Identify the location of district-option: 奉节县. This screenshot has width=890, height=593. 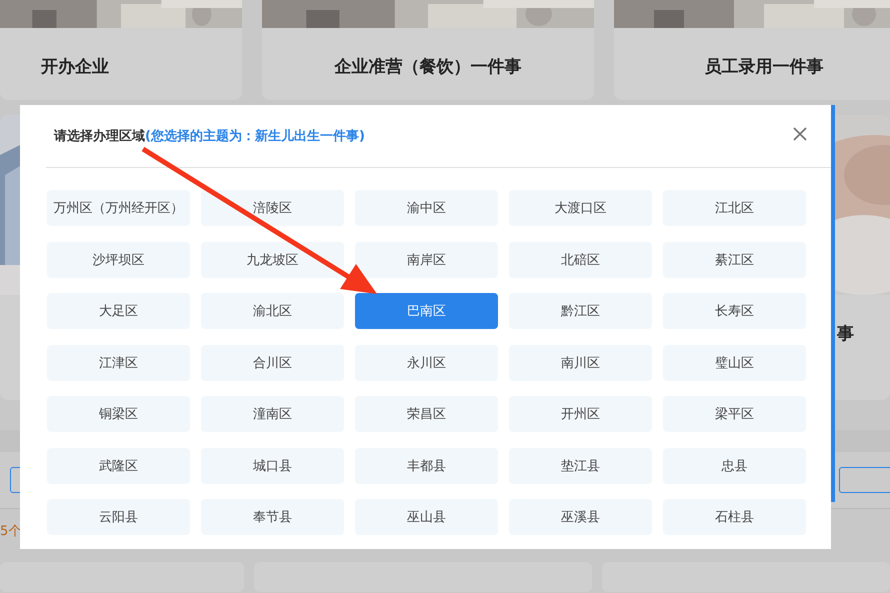
(272, 517).